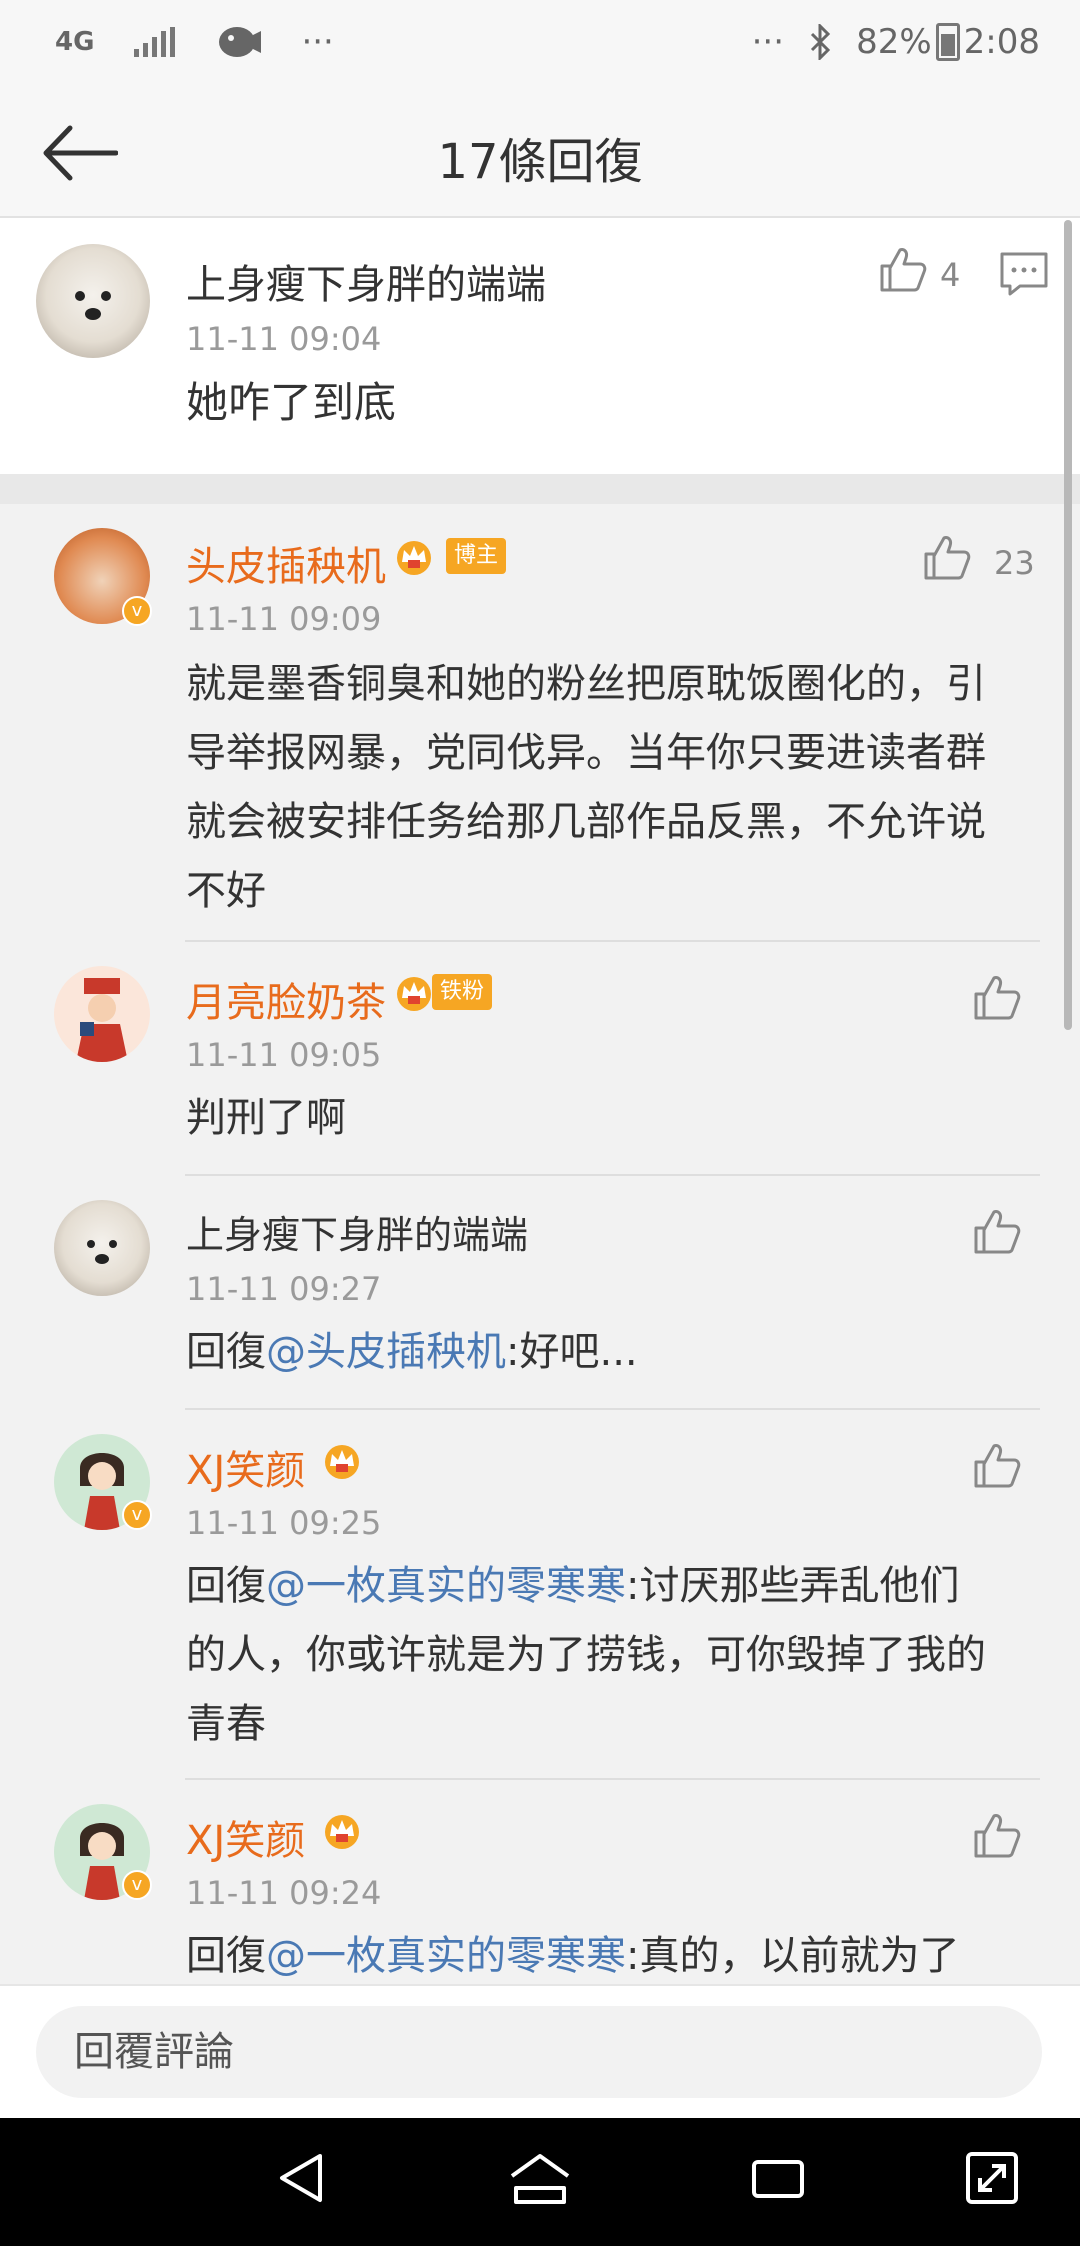 This screenshot has width=1080, height=2246. I want to click on reply-time: 11-11 09:05, so click(284, 1055).